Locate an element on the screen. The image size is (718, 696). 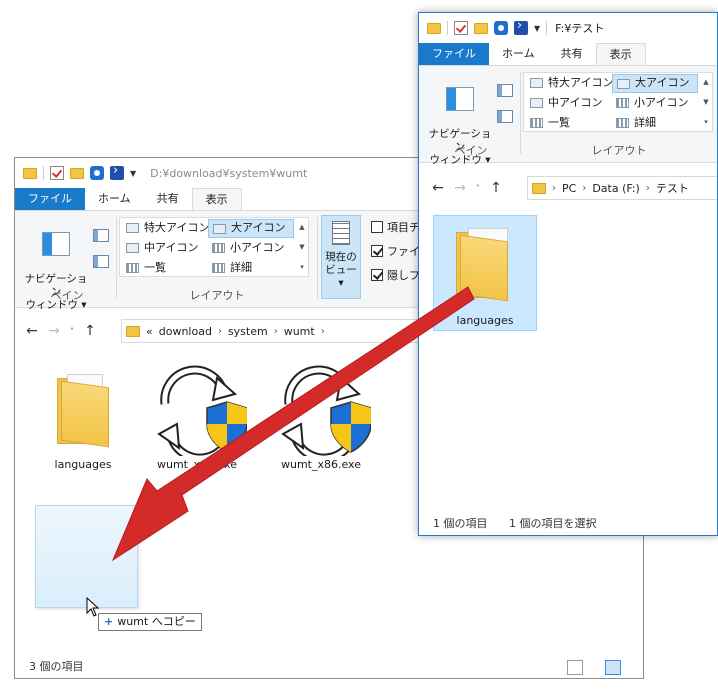
breadcrumb-system: system is located at coordinates (248, 331).